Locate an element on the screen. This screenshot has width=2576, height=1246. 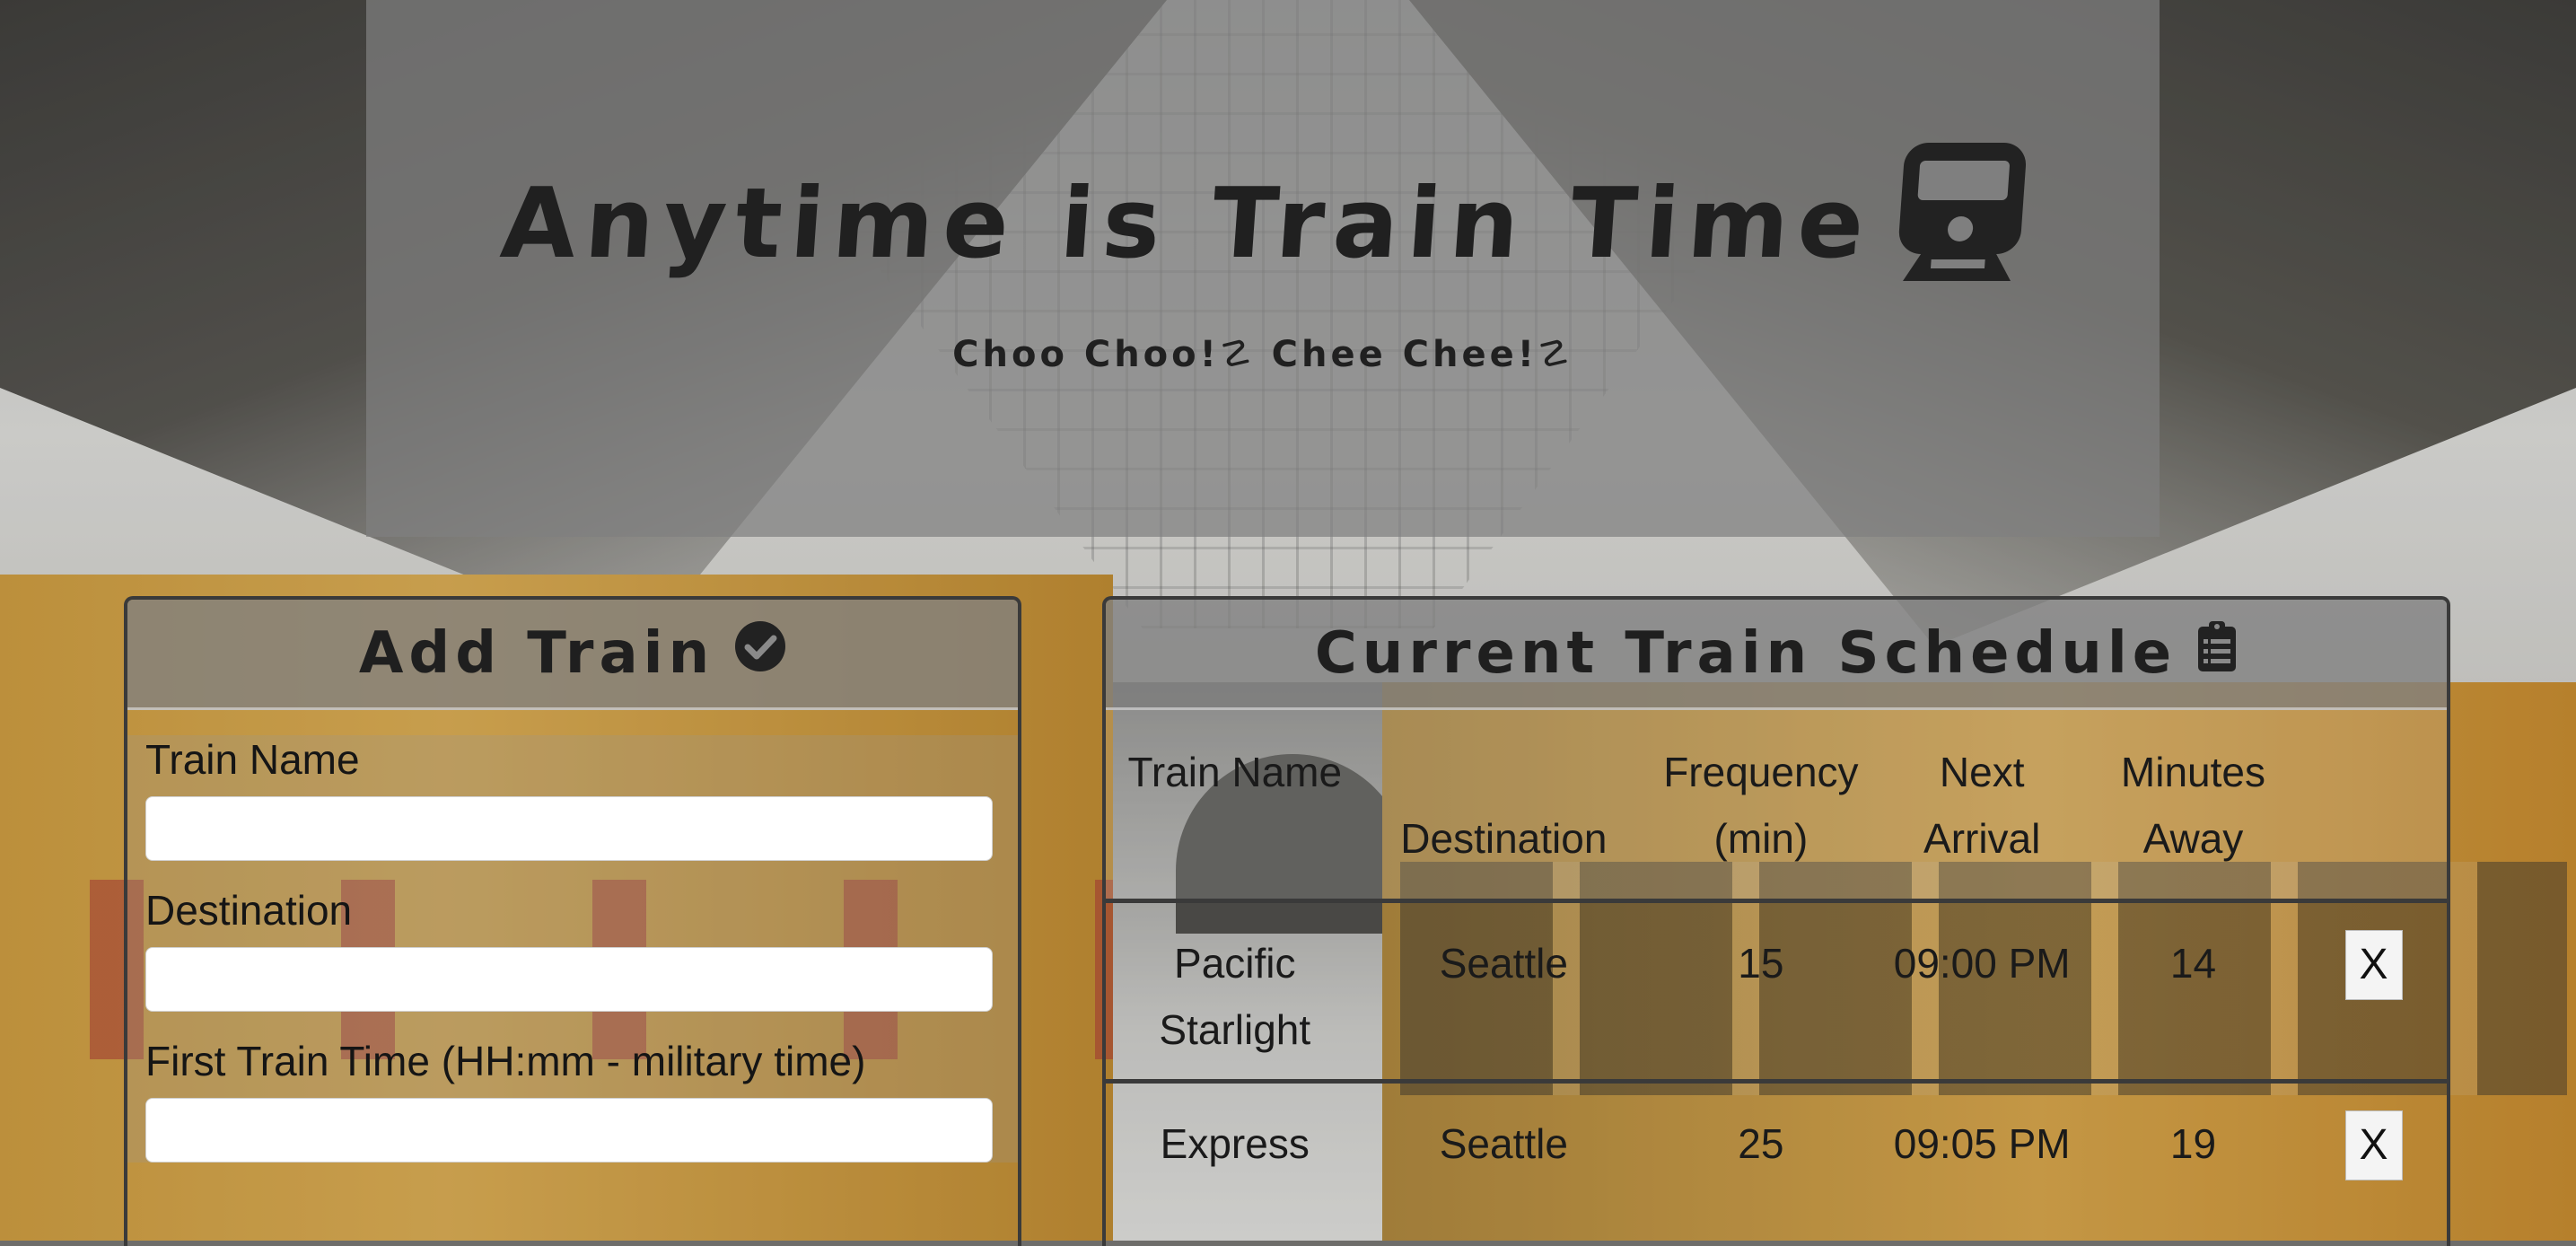
page-title-text: Anytime is Train Time is located at coordinates (1187, 223).